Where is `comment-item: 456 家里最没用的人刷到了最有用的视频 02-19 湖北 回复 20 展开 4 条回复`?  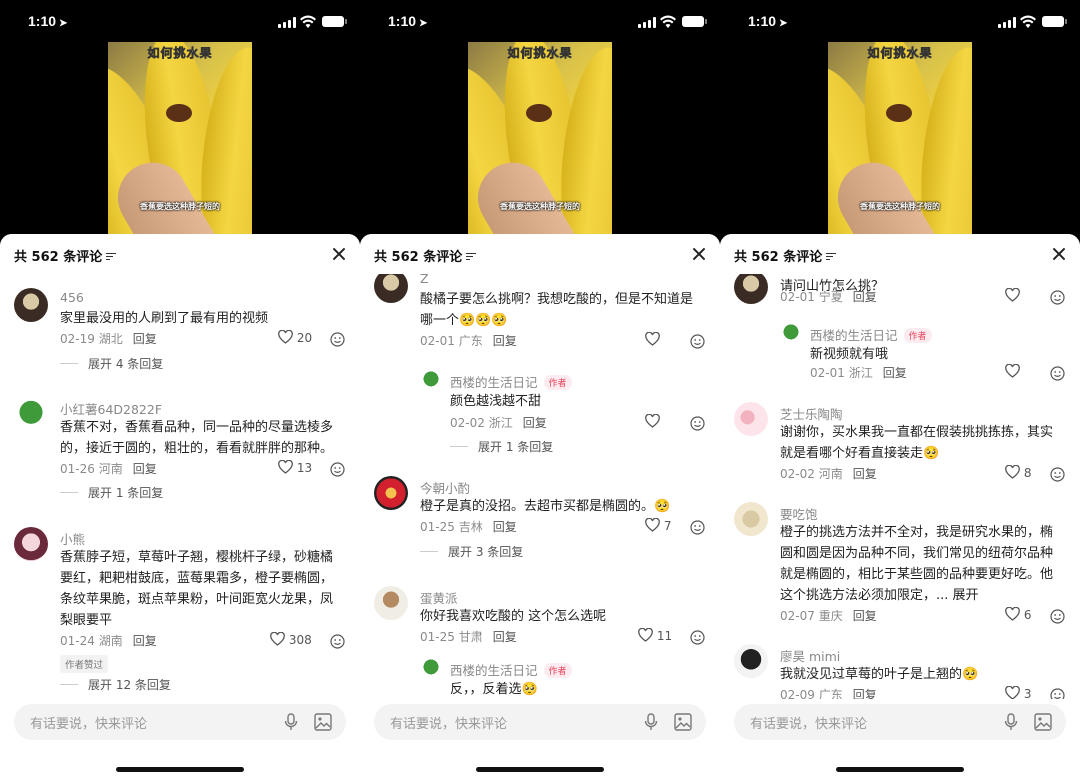
comment-item: 456 家里最没用的人刷到了最有用的视频 02-19 湖北 回复 20 展开 4 条回复 is located at coordinates (180, 342).